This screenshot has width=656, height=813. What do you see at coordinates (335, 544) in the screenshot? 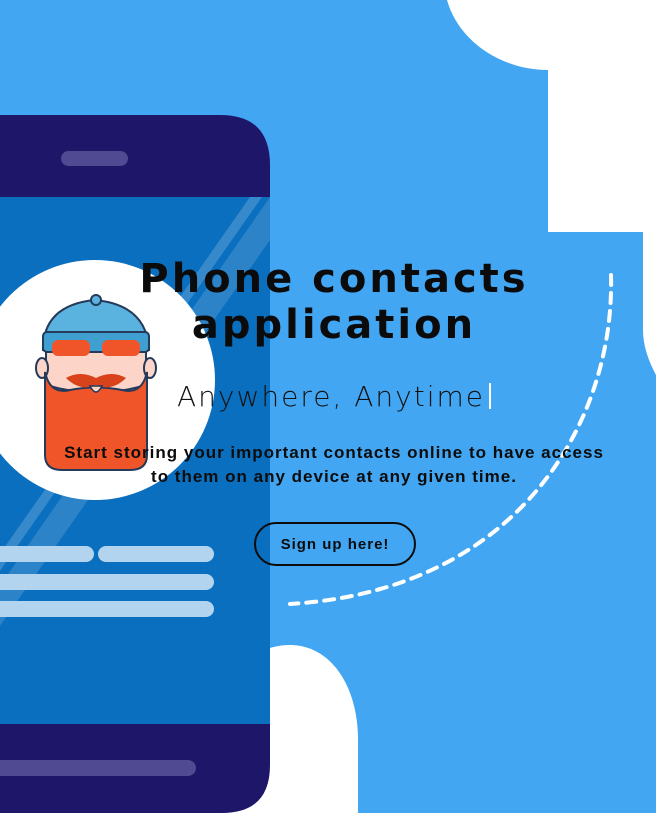
I see `sign-up-button: Sign up here!` at bounding box center [335, 544].